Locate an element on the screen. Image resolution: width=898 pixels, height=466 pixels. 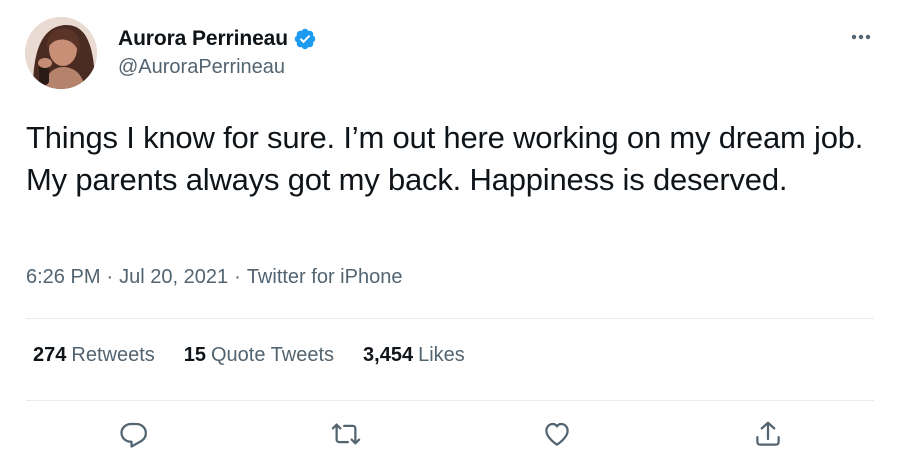
quote-tweets-label: Quote Tweets is located at coordinates (273, 355).